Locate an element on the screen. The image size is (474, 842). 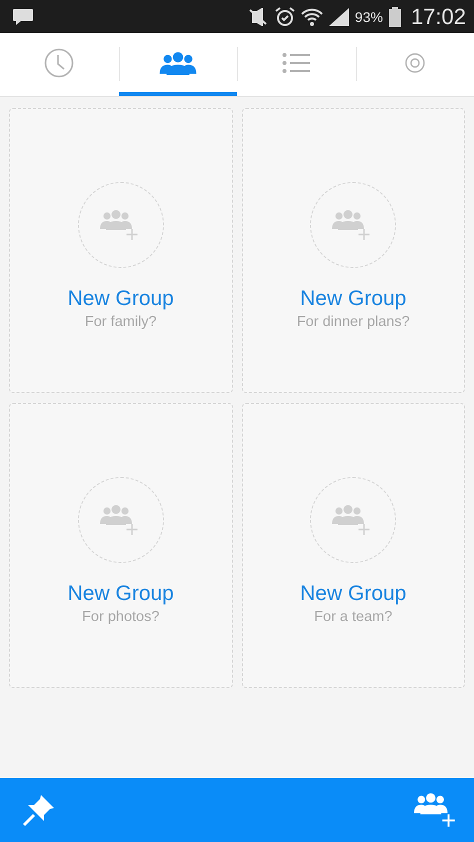
mute-icon is located at coordinates (257, 17).